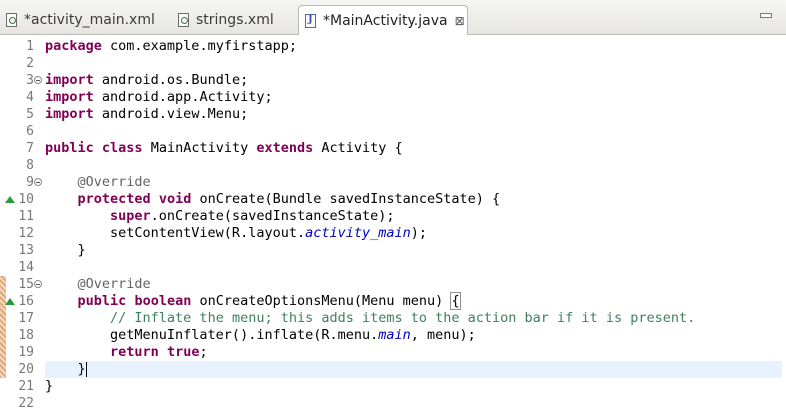 The width and height of the screenshot is (786, 415). Describe the element at coordinates (89, 20) in the screenshot. I see `tab-label: *activity_main.xml` at that location.